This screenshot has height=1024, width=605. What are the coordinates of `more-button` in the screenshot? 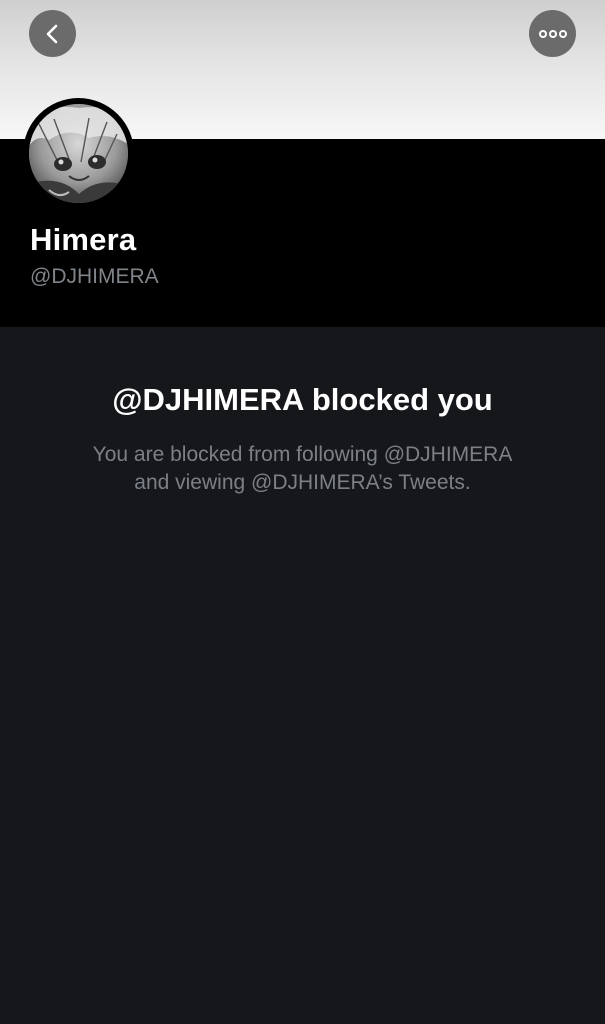 It's located at (552, 33).